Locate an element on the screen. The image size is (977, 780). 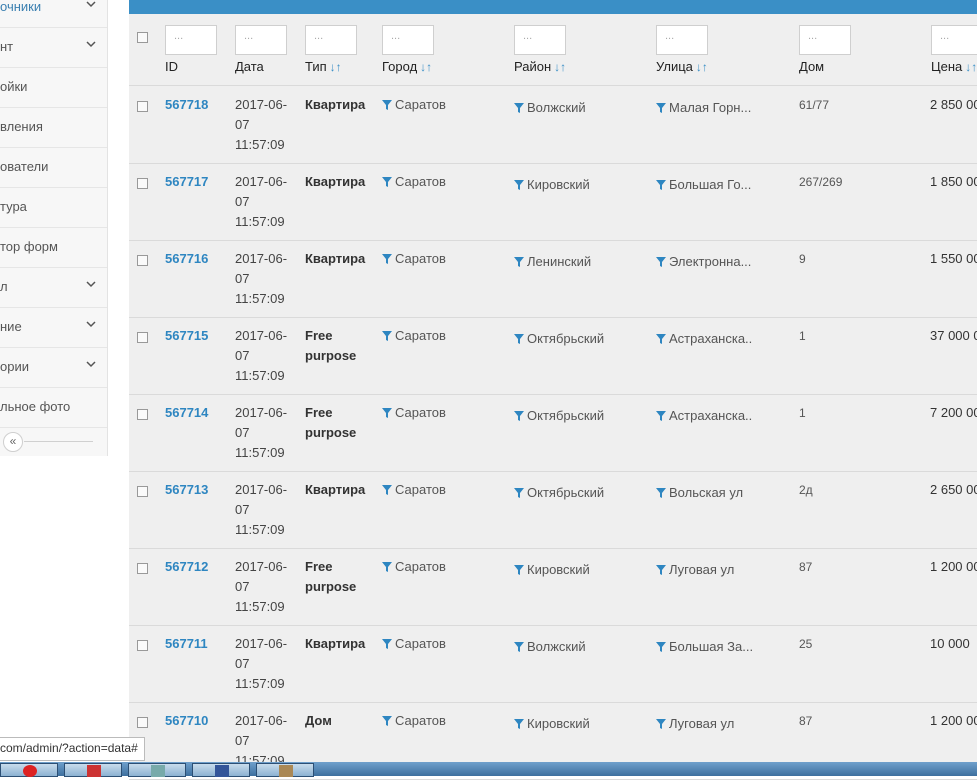
row-id-link: 567715 is located at coordinates (186, 336).